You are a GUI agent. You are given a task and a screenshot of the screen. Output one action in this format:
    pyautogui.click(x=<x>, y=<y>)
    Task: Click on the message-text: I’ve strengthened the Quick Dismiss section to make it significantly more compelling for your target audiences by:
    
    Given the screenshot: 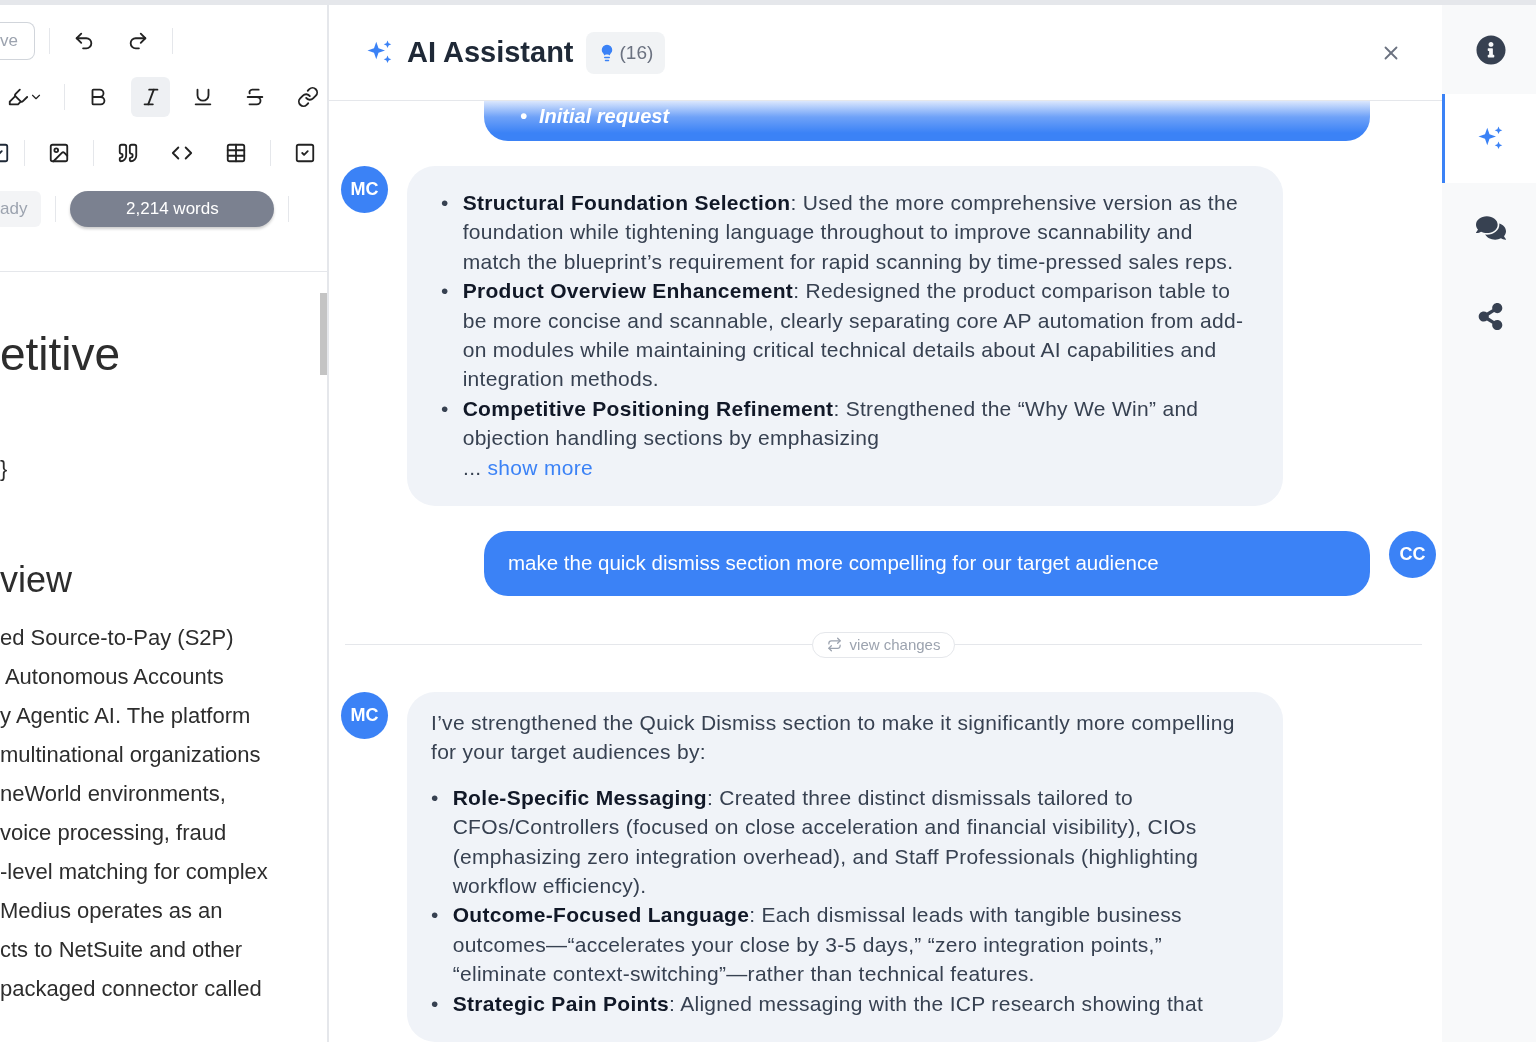 What is the action you would take?
    pyautogui.click(x=833, y=737)
    